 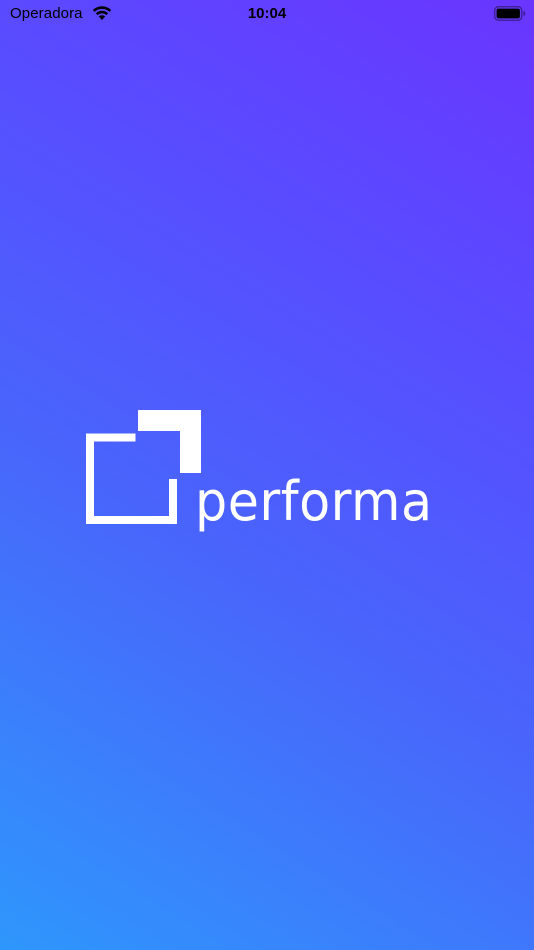 I want to click on performa-bracket-logo-icon, so click(x=144, y=468).